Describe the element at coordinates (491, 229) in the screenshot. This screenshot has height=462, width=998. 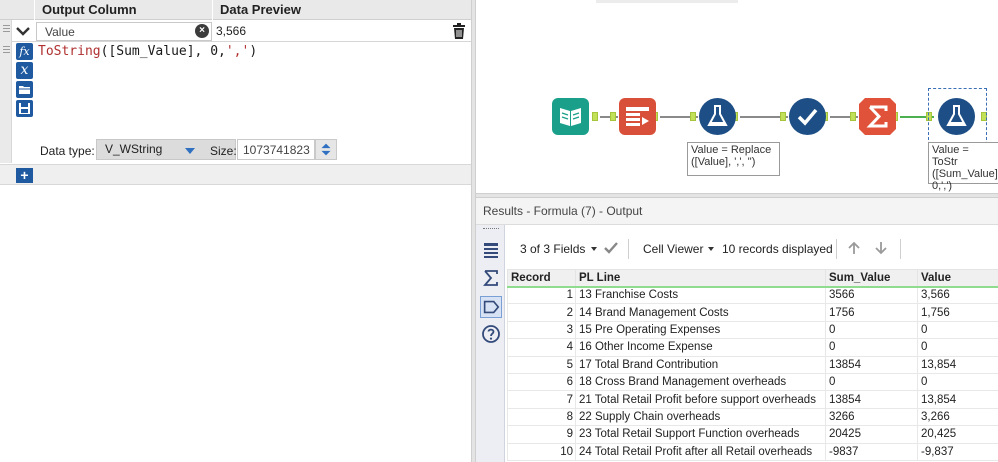
I see `drag-dots` at that location.